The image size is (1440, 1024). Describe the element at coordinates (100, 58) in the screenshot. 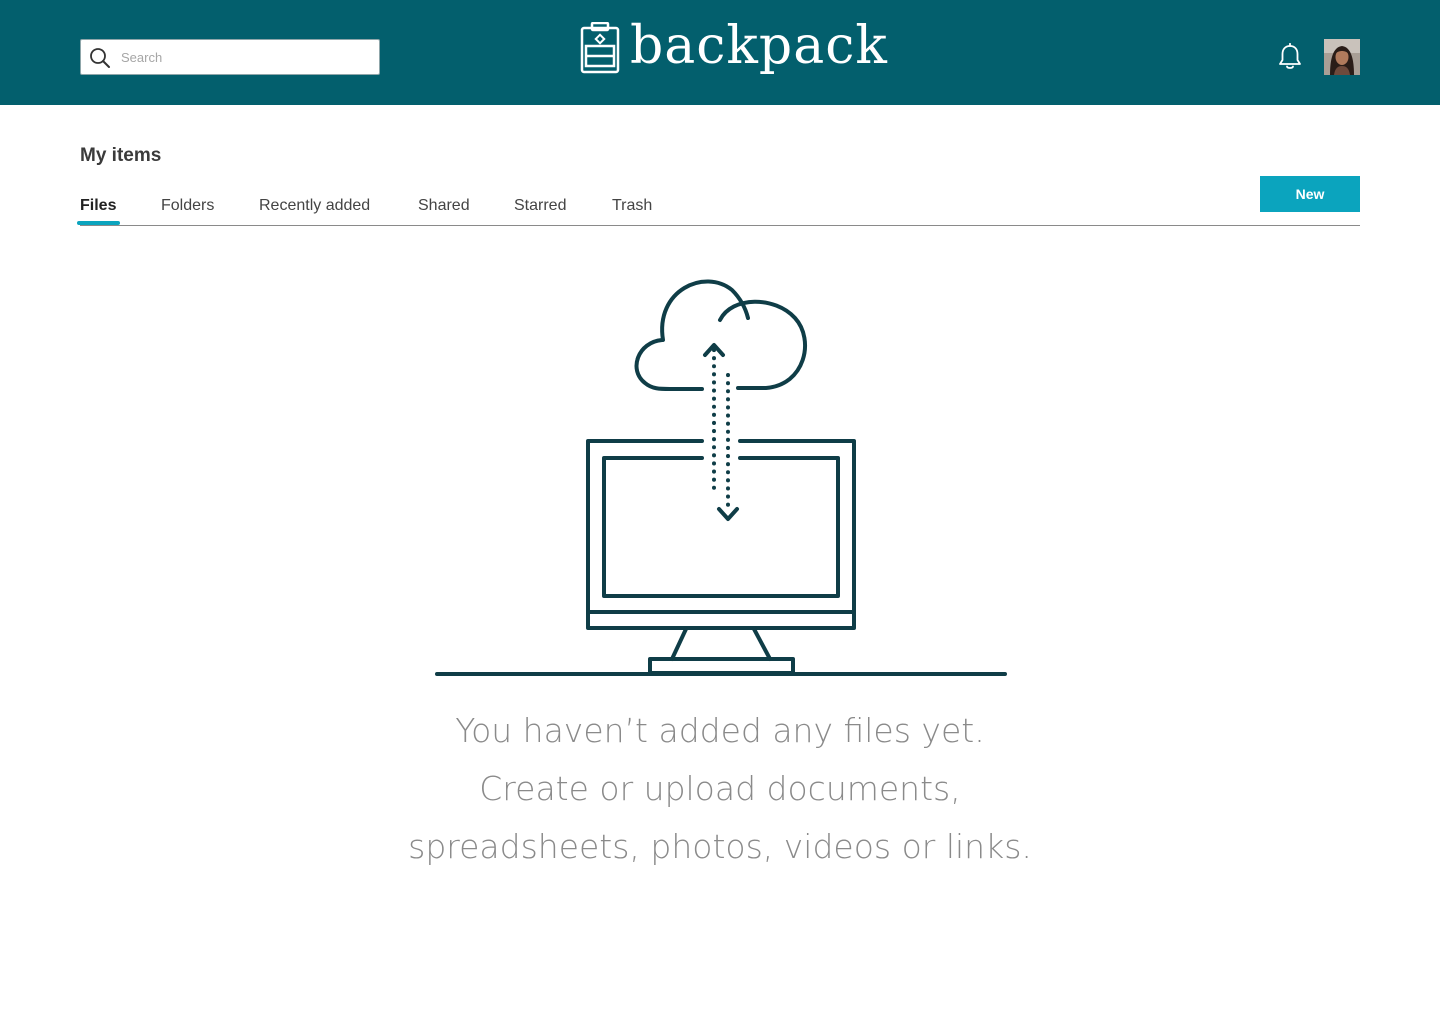

I see `search-icon` at that location.